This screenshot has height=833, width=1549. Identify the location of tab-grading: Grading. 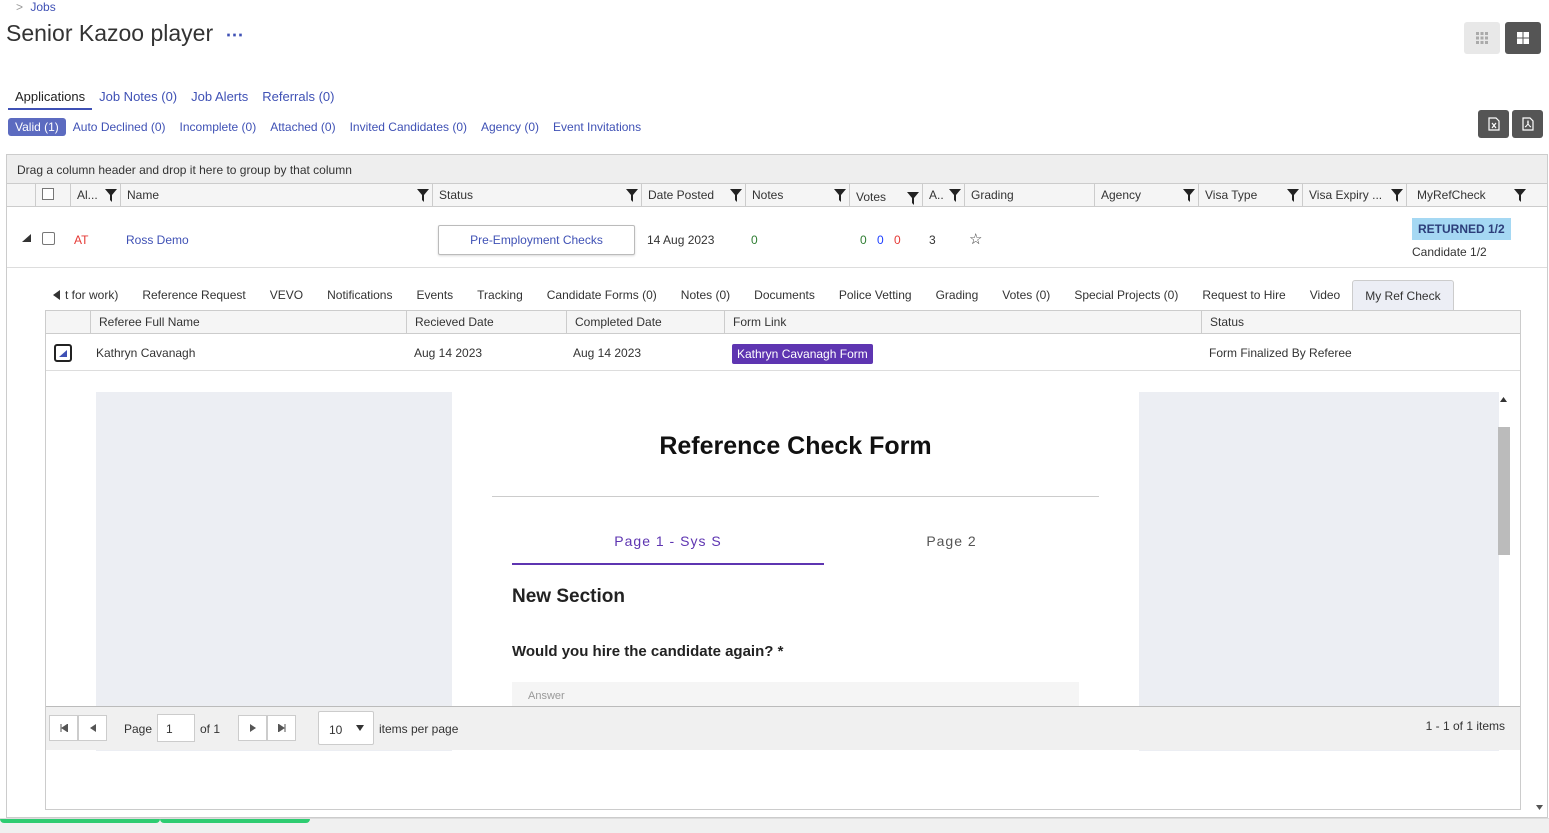
(957, 295).